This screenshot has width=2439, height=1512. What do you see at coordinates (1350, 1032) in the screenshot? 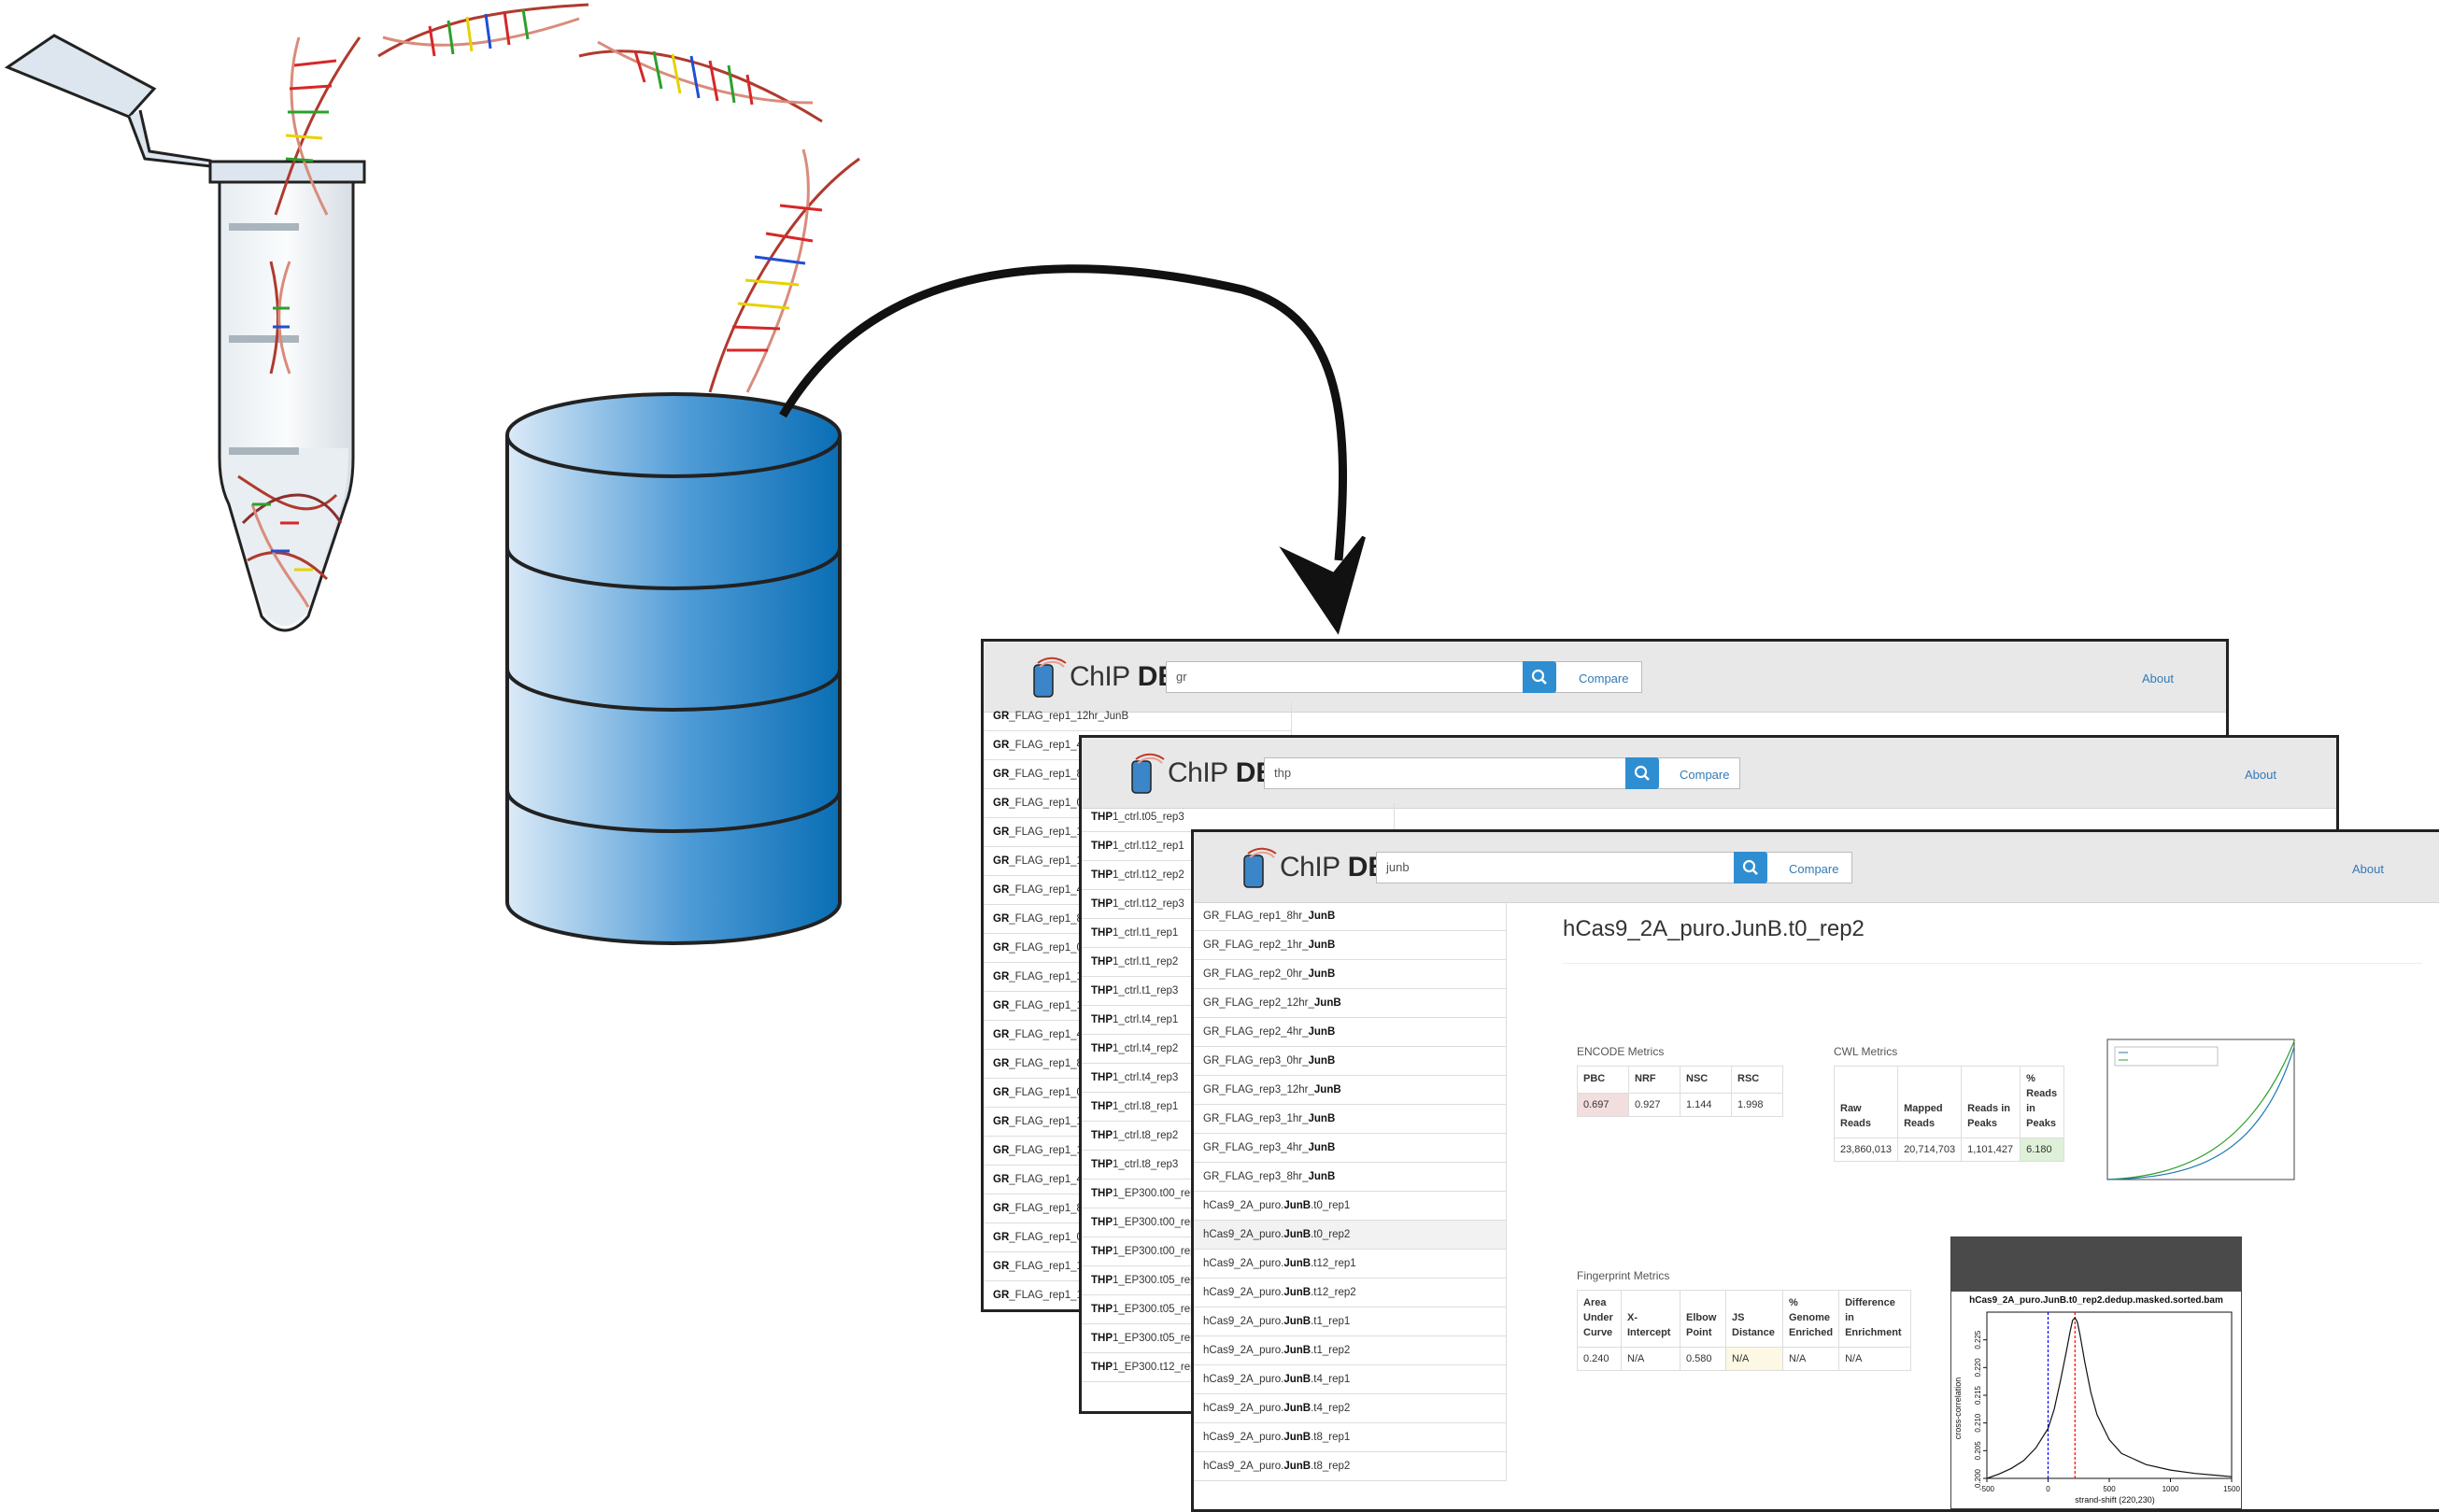
I see `list-item: GR_FLAG_rep2_4hr_ JunB` at bounding box center [1350, 1032].